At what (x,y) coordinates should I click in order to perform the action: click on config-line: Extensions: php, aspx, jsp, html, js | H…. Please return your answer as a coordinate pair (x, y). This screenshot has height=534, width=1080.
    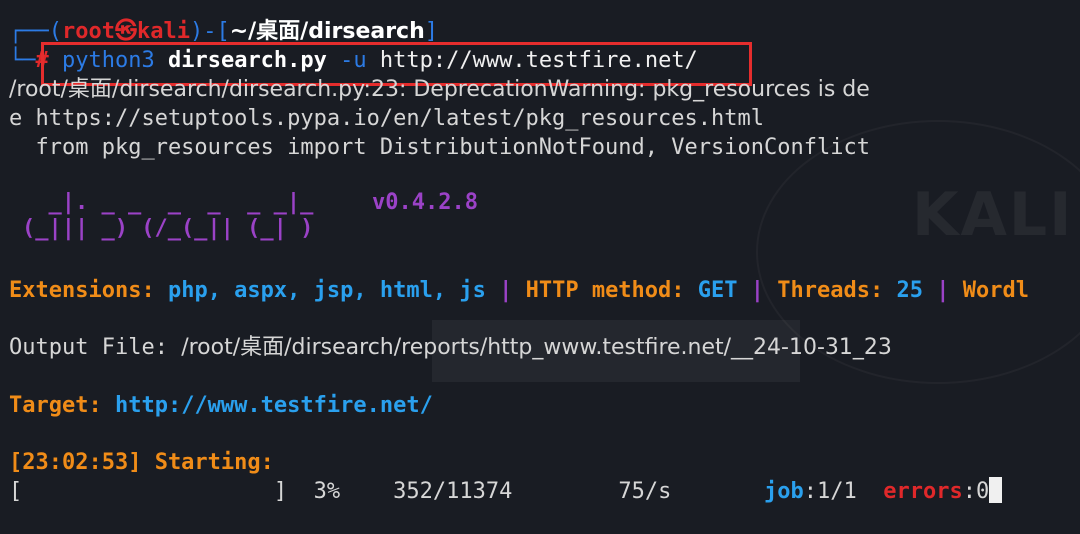
    Looking at the image, I should click on (519, 290).